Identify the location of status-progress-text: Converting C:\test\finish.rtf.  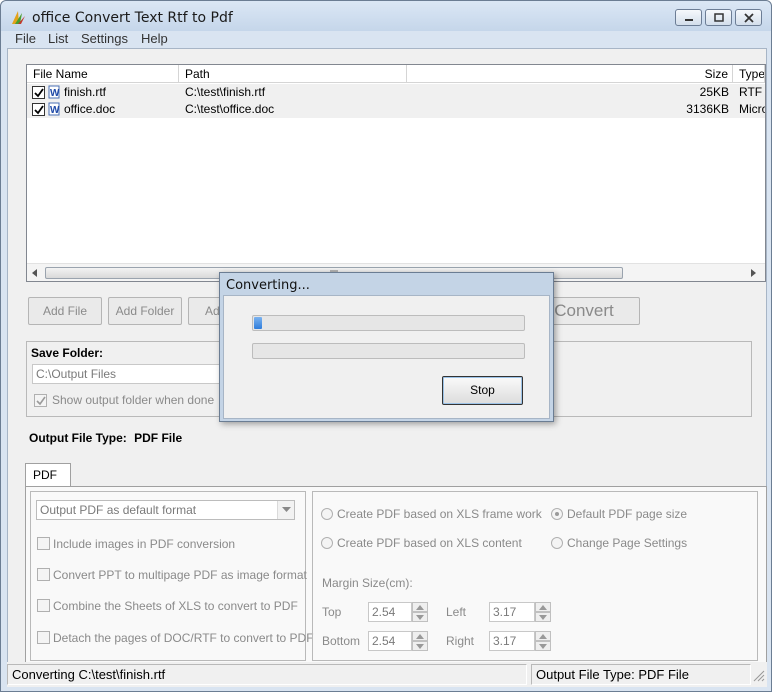
(267, 674).